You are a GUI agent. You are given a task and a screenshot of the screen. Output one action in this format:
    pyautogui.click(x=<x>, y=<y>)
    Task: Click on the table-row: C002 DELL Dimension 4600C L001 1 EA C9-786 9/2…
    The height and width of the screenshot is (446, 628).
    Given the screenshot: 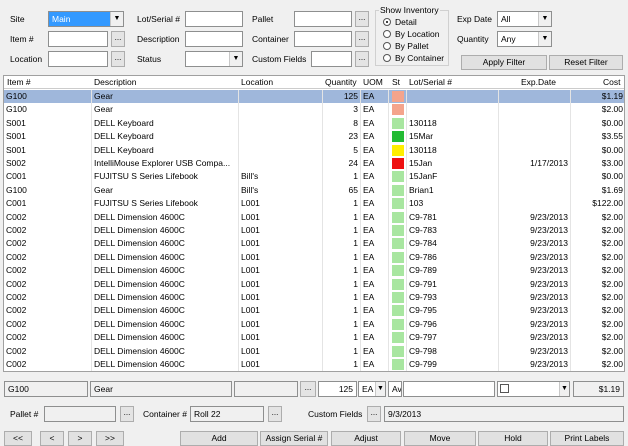 What is the action you would take?
    pyautogui.click(x=314, y=257)
    